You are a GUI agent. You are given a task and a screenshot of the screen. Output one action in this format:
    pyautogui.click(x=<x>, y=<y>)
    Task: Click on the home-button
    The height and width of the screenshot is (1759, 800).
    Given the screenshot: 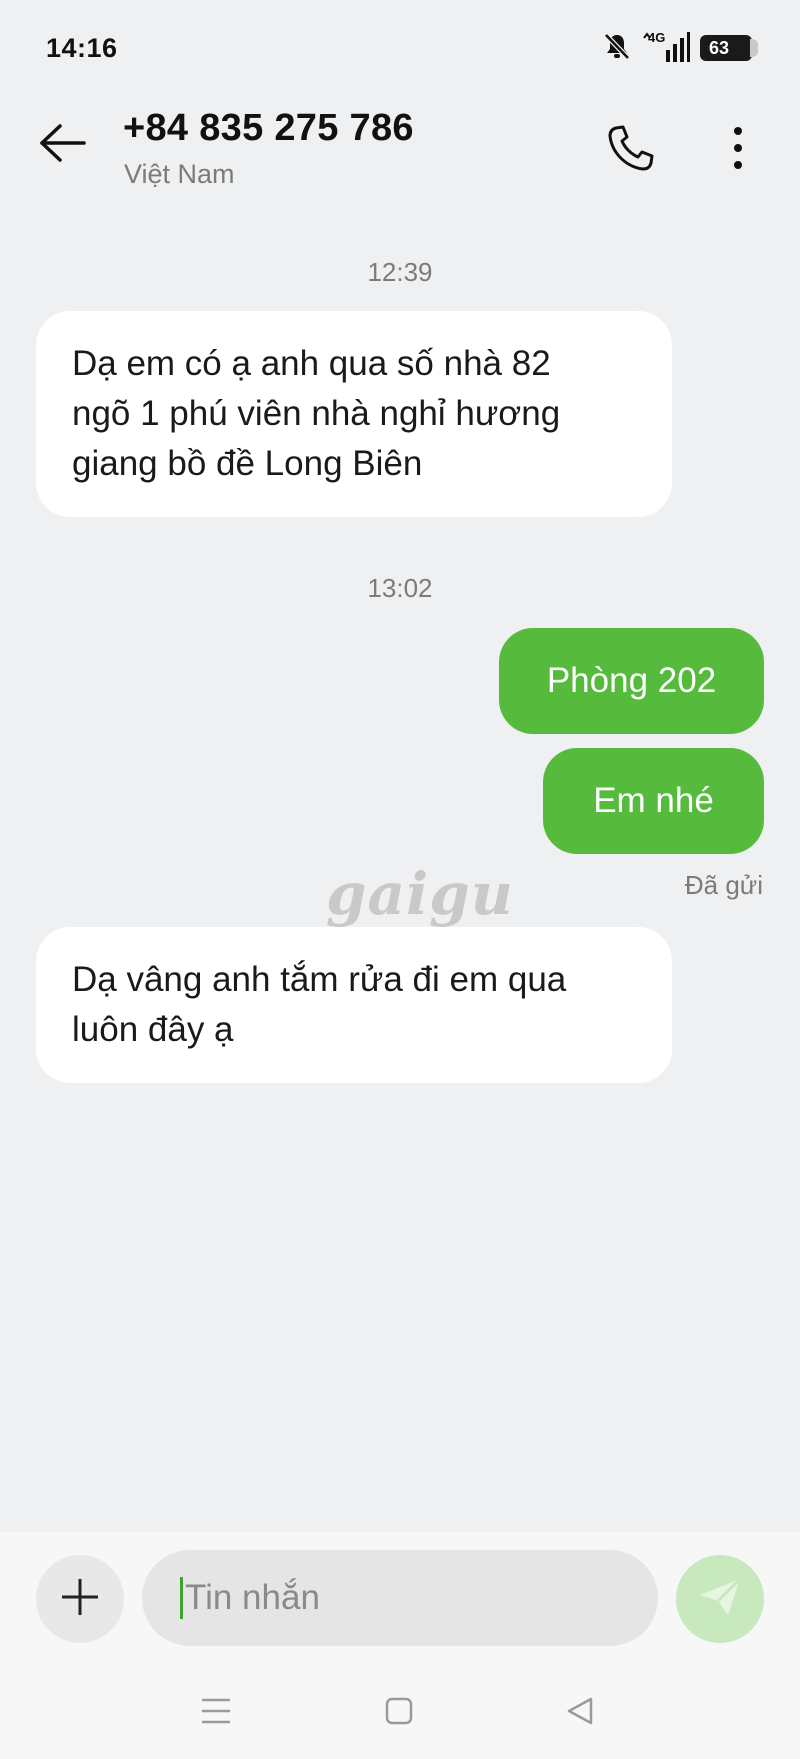 What is the action you would take?
    pyautogui.click(x=399, y=1713)
    